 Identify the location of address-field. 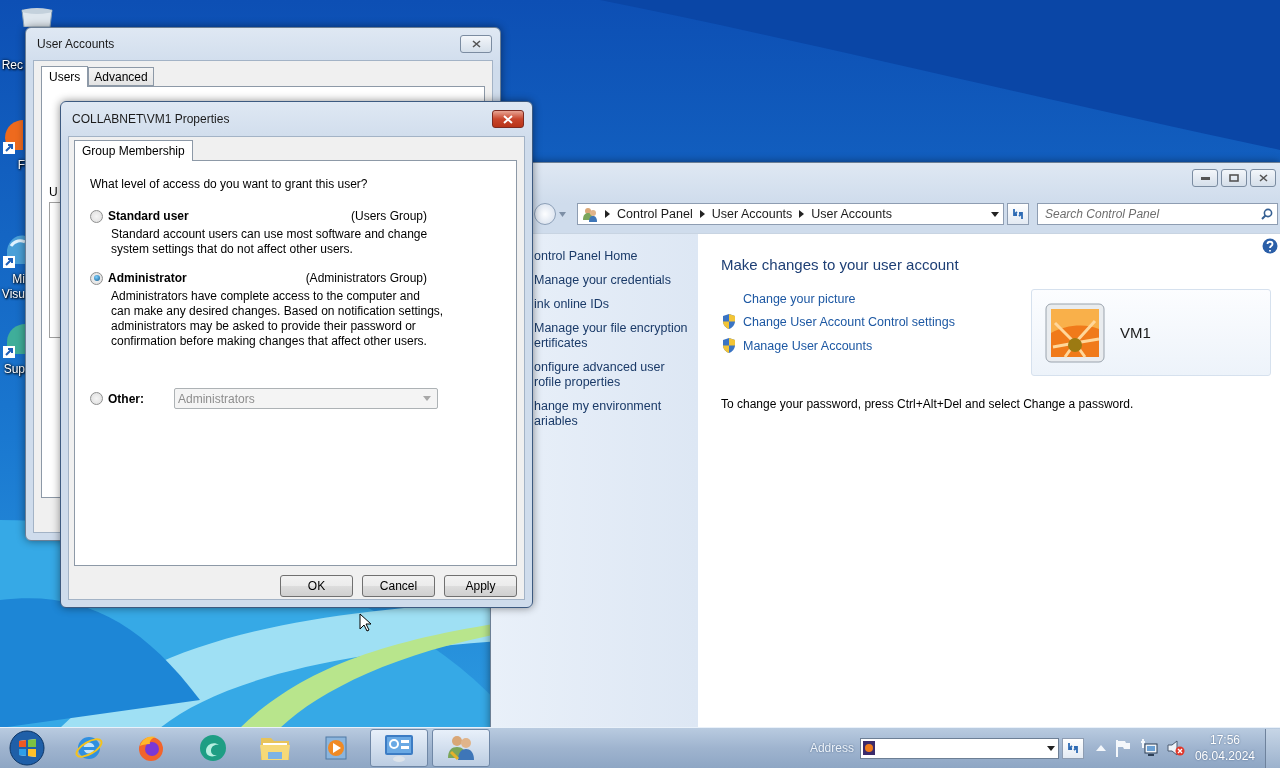
(959, 748).